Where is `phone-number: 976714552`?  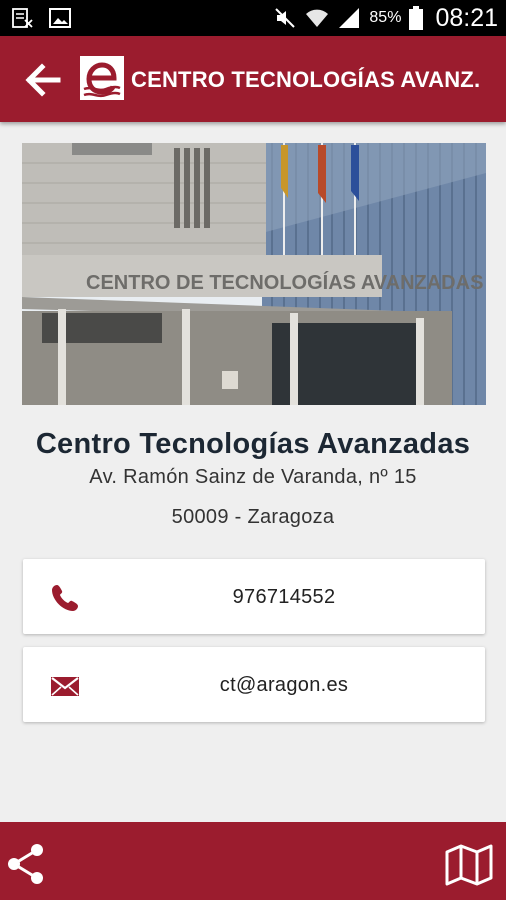
phone-number: 976714552 is located at coordinates (284, 597).